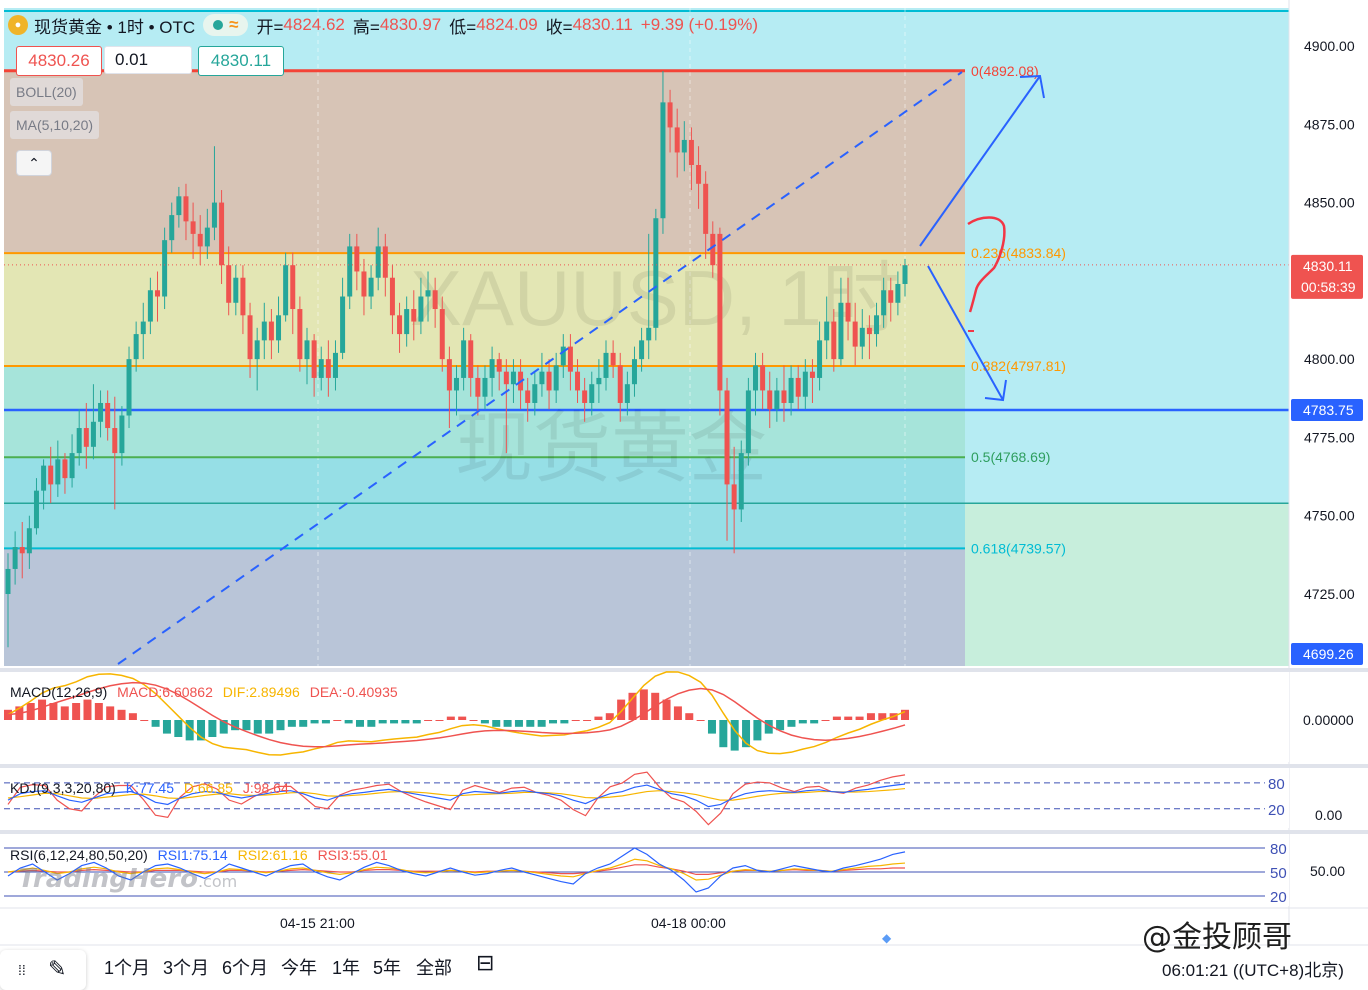 The image size is (1368, 990). What do you see at coordinates (1018, 253) in the screenshot?
I see `fib-label: 0.236(4833.84)` at bounding box center [1018, 253].